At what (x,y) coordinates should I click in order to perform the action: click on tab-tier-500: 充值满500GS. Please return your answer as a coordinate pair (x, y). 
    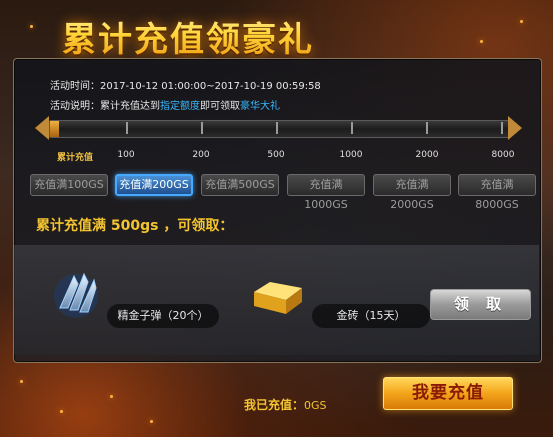
    Looking at the image, I should click on (240, 185).